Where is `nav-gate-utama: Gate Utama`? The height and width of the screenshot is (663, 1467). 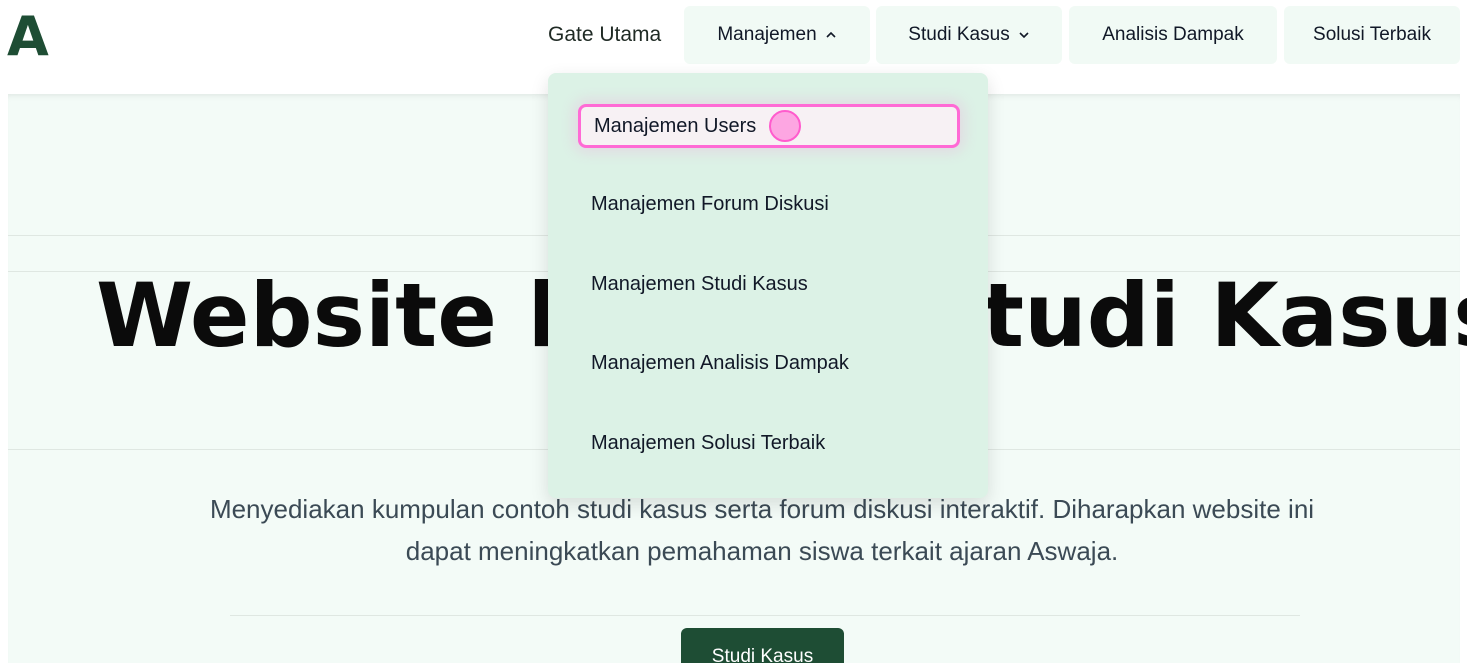
nav-gate-utama: Gate Utama is located at coordinates (604, 35).